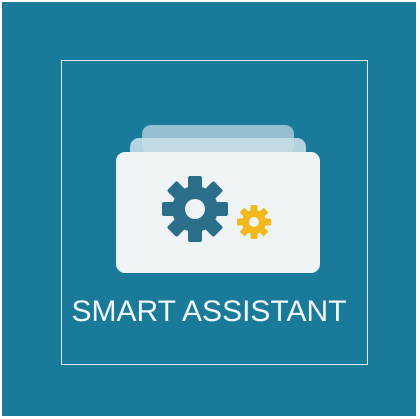 Image resolution: width=420 pixels, height=419 pixels. What do you see at coordinates (209, 311) in the screenshot?
I see `app-title: SMART ASSISTANT` at bounding box center [209, 311].